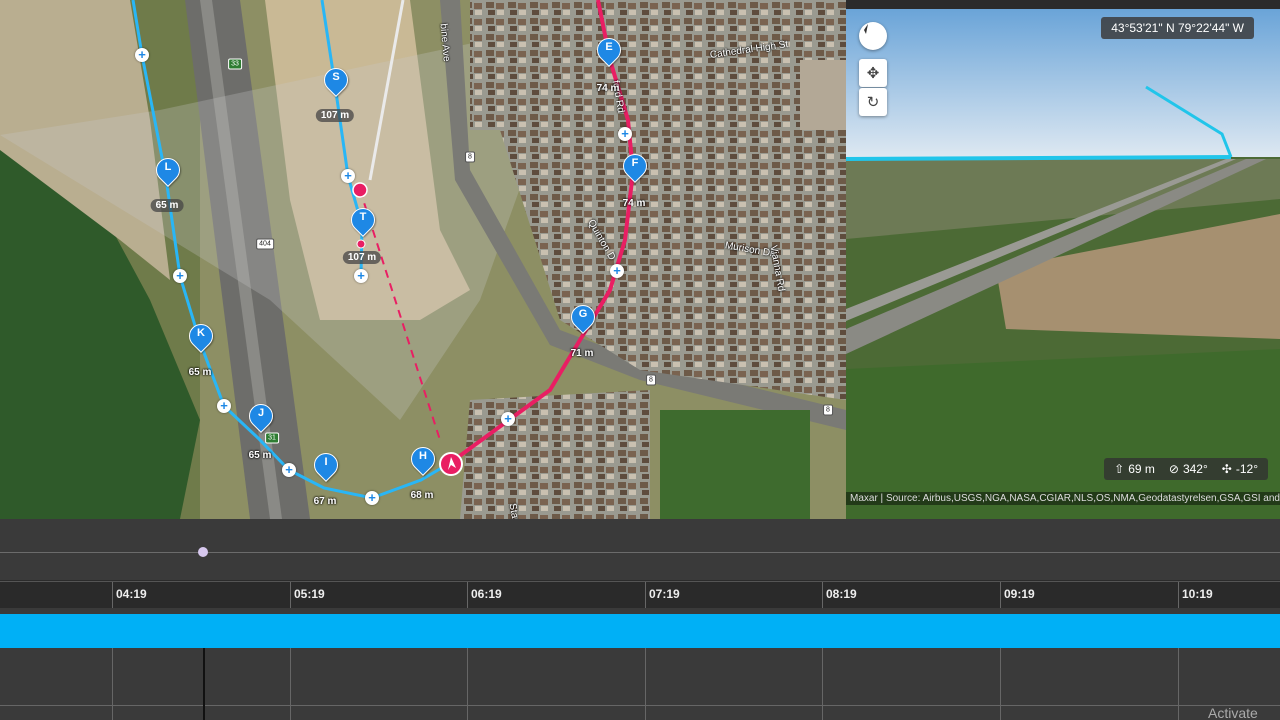 This screenshot has width=1280, height=720. I want to click on pitch-readout: ✣ -12°, so click(1240, 469).